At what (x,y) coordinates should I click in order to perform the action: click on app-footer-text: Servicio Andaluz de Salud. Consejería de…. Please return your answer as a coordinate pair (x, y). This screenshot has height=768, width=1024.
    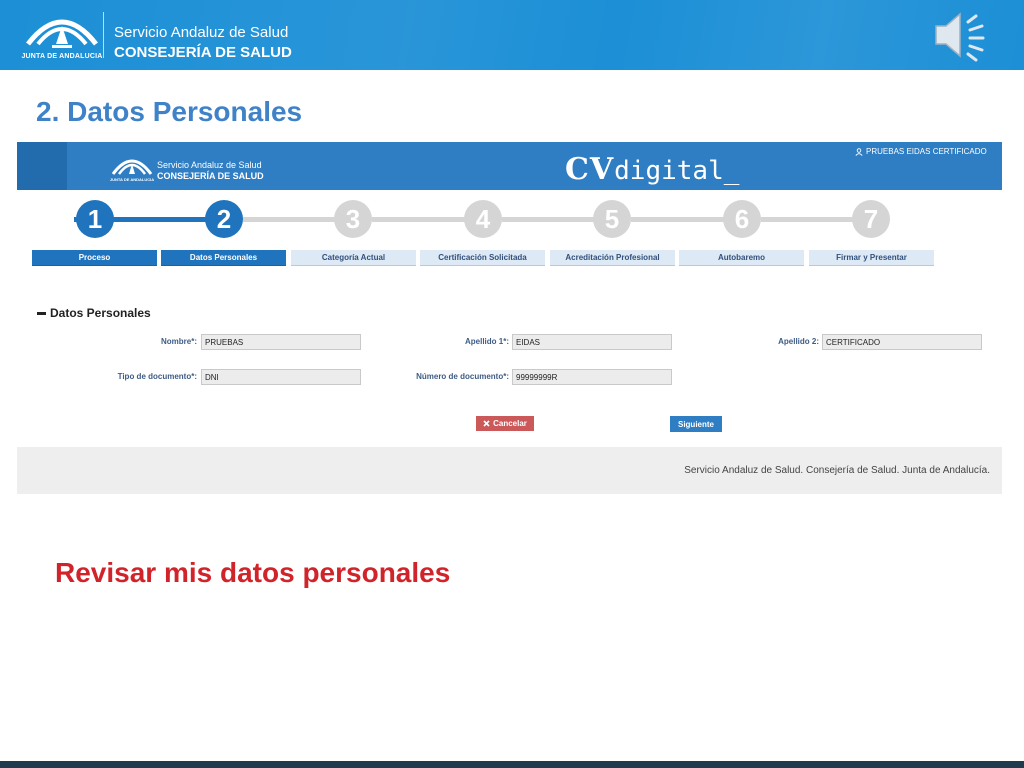
    Looking at the image, I should click on (837, 470).